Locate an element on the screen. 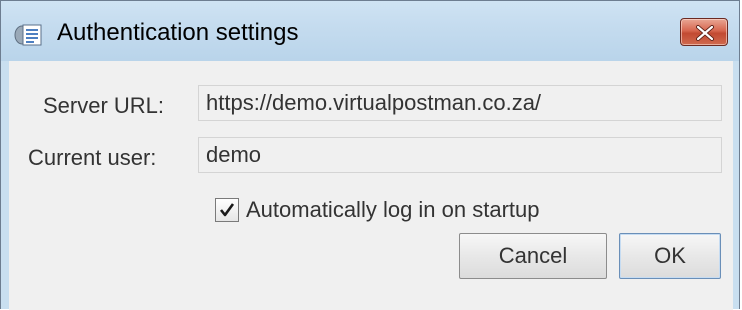  auto-login-label: Automatically log in on startup is located at coordinates (393, 210).